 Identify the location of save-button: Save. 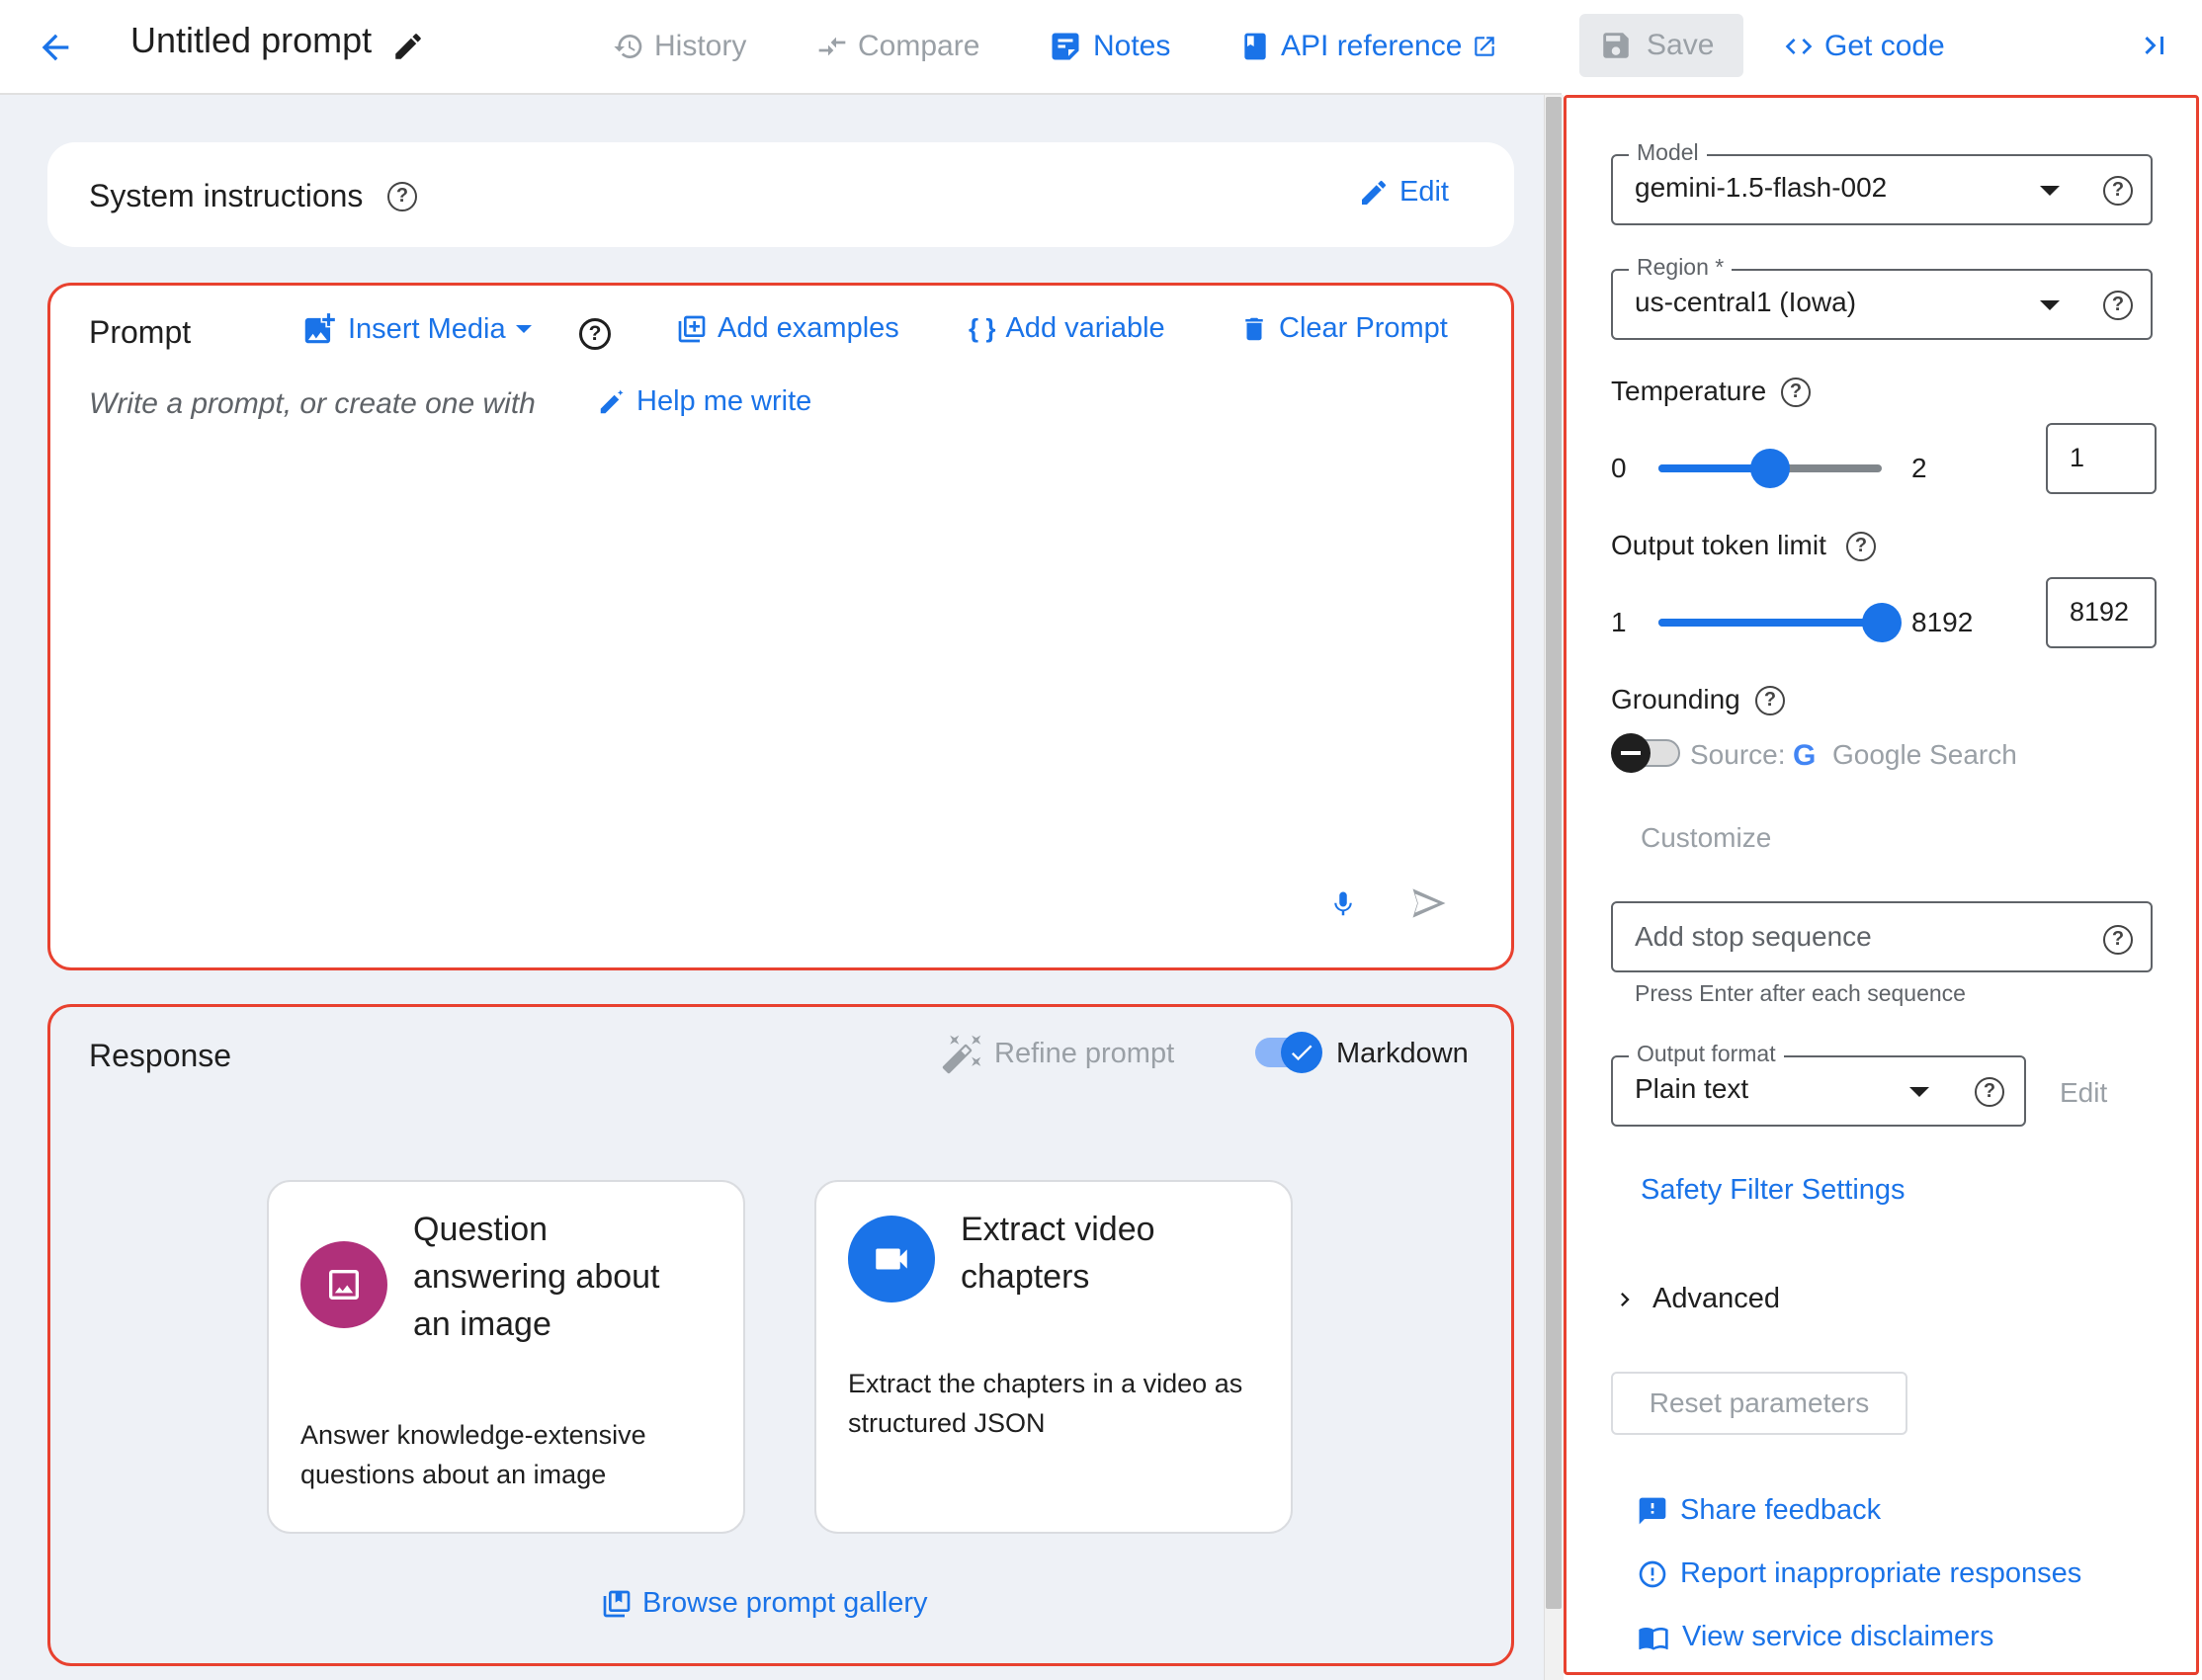
(1661, 45).